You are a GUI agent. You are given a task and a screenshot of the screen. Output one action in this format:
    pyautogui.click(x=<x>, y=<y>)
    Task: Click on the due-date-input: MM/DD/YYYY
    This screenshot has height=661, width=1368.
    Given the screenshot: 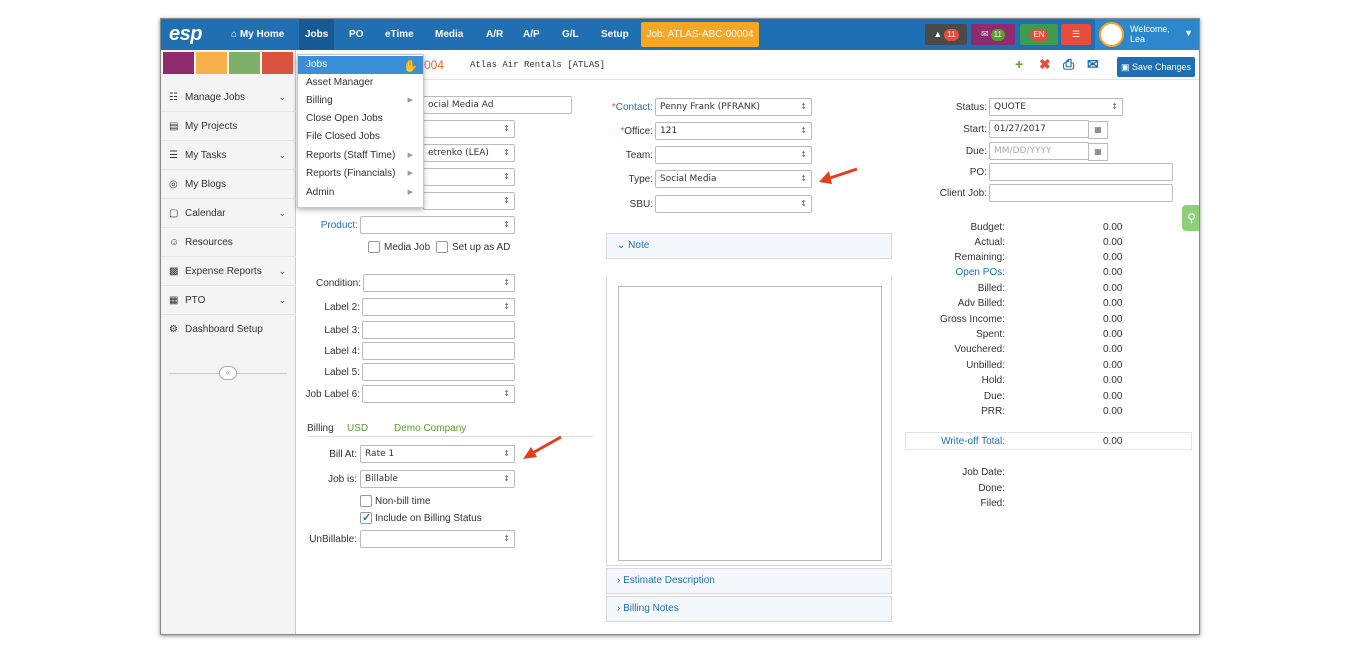 What is the action you would take?
    pyautogui.click(x=1048, y=151)
    